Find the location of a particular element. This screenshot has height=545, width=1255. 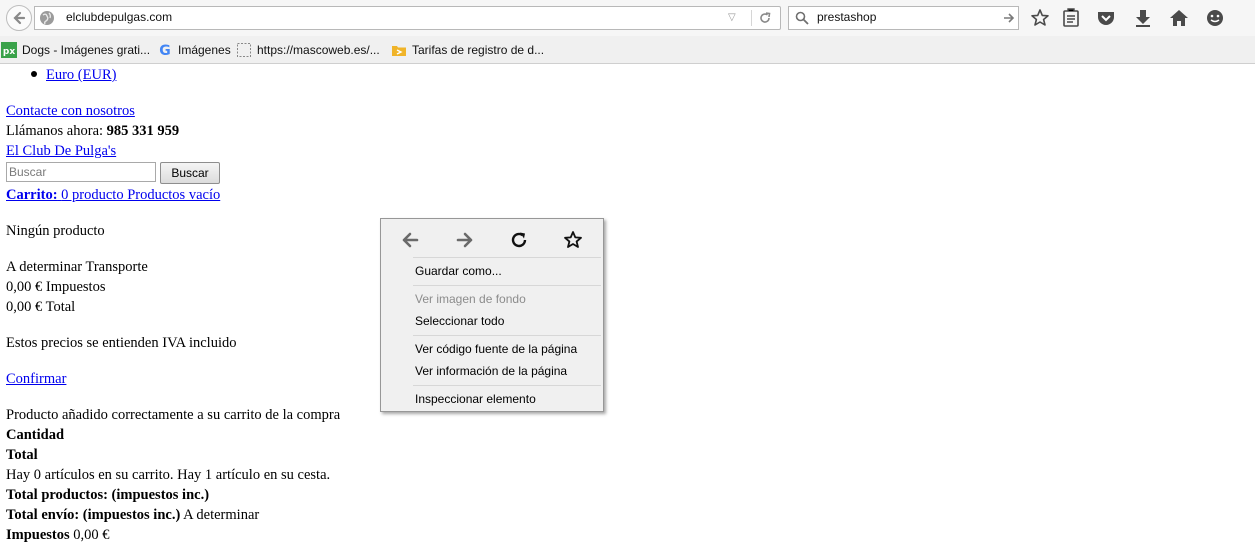

shipping-line: A determinar Transporte is located at coordinates (77, 267).